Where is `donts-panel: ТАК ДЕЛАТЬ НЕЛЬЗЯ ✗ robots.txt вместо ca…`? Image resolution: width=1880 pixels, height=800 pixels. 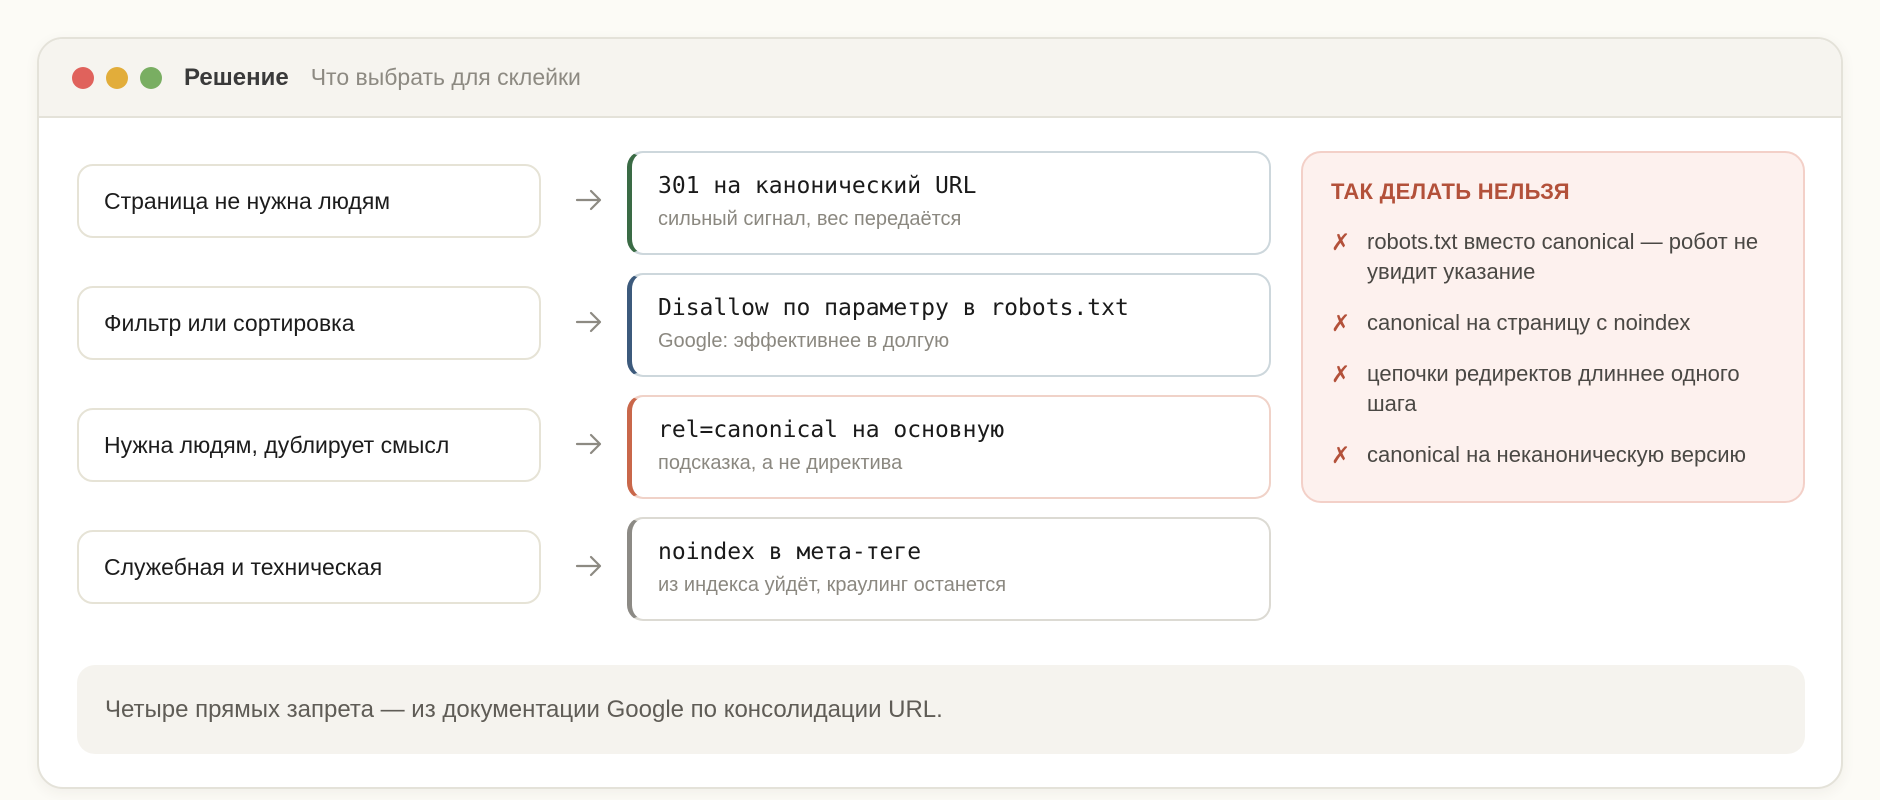 donts-panel: ТАК ДЕЛАТЬ НЕЛЬЗЯ ✗ robots.txt вместо ca… is located at coordinates (1553, 327).